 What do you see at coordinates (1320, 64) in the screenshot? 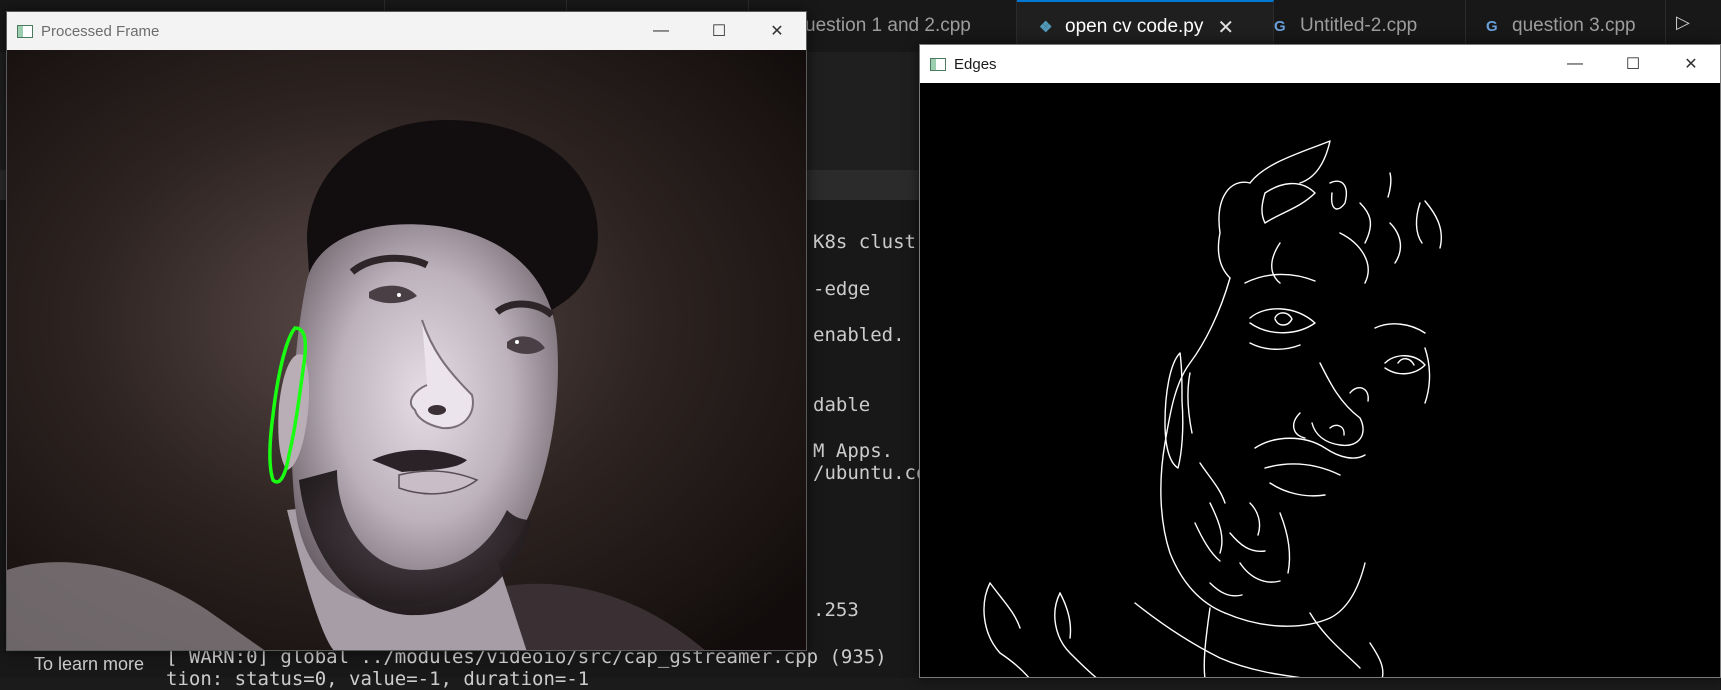
I see `edges-titlebar: Edges — ☐ ✕` at bounding box center [1320, 64].